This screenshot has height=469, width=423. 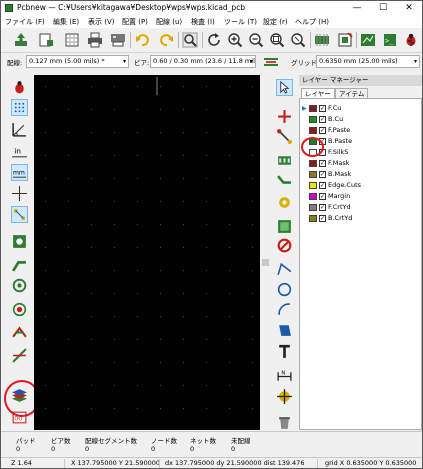 I want to click on undo-icon, so click(x=143, y=40).